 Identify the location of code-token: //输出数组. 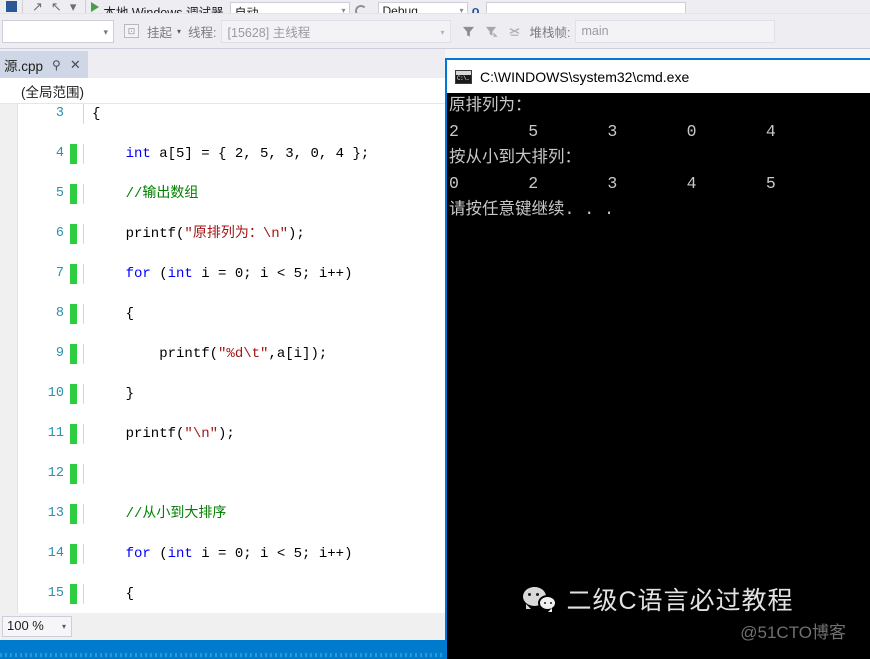
(145, 194).